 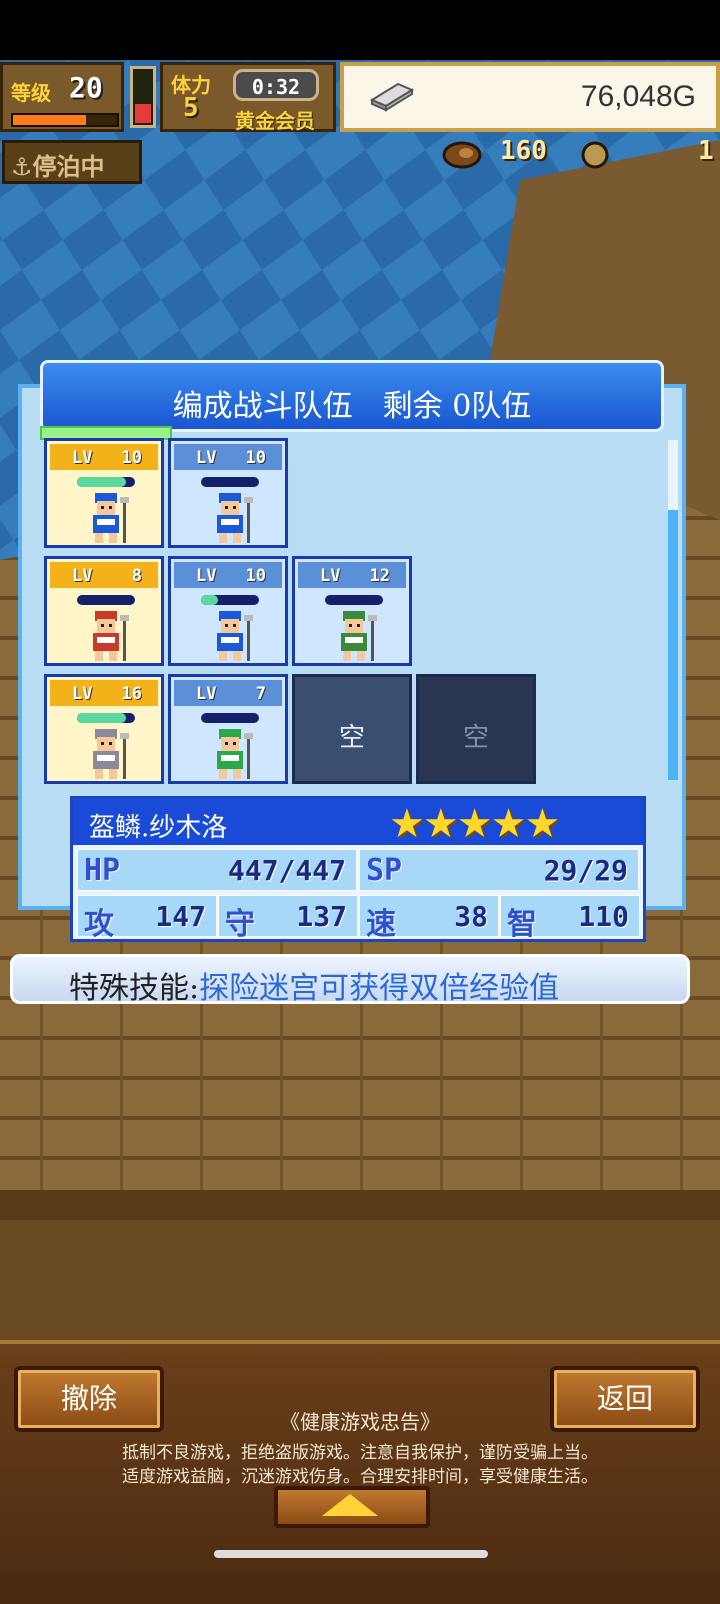 What do you see at coordinates (379, 988) in the screenshot?
I see `special-skill-text: 探险迷宫可获得双倍经验值` at bounding box center [379, 988].